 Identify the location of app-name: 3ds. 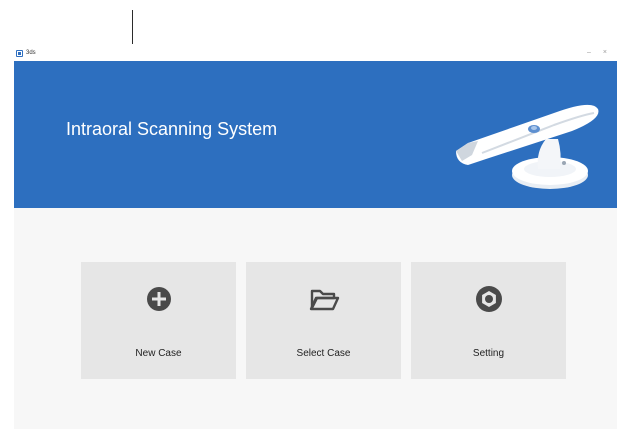
(31, 53).